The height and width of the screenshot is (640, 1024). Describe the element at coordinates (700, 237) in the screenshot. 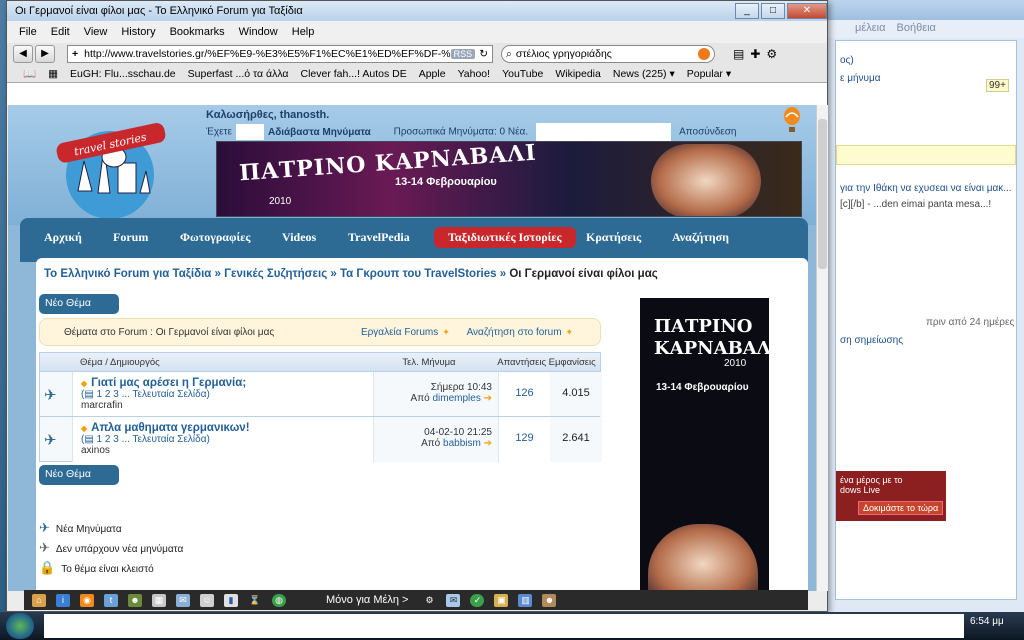

I see `nav-search: Αναζήτηση` at that location.